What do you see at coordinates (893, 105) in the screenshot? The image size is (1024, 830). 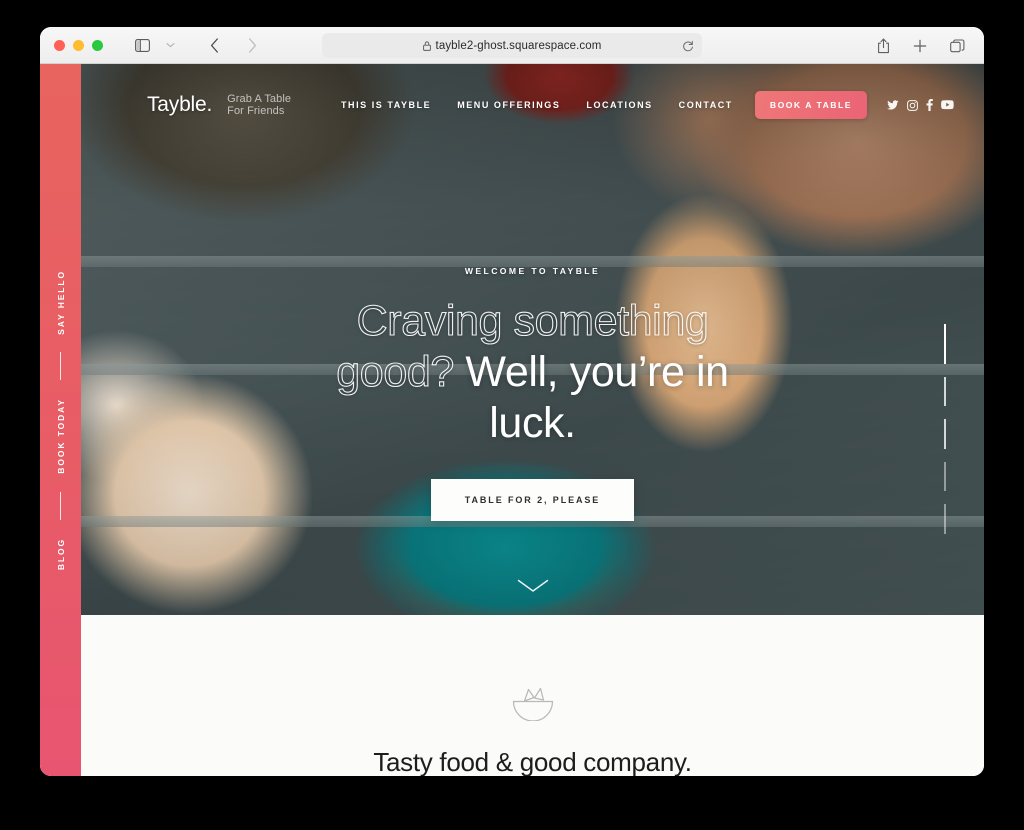 I see `twitter-icon` at bounding box center [893, 105].